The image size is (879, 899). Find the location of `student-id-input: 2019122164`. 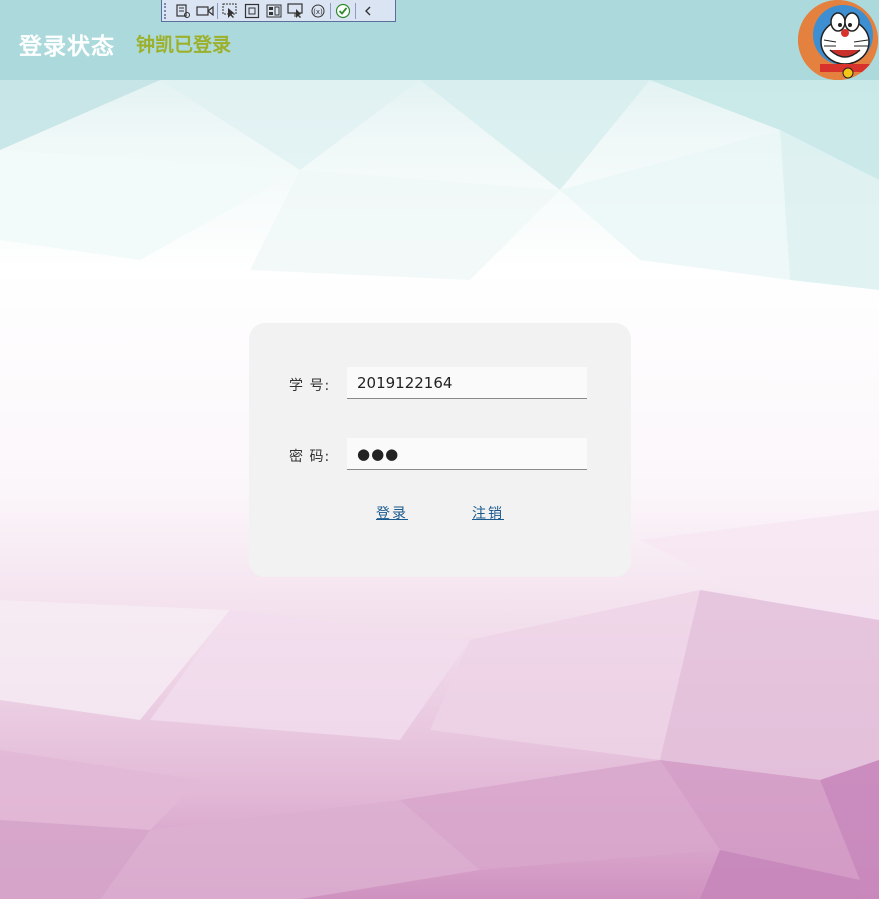

student-id-input: 2019122164 is located at coordinates (467, 383).